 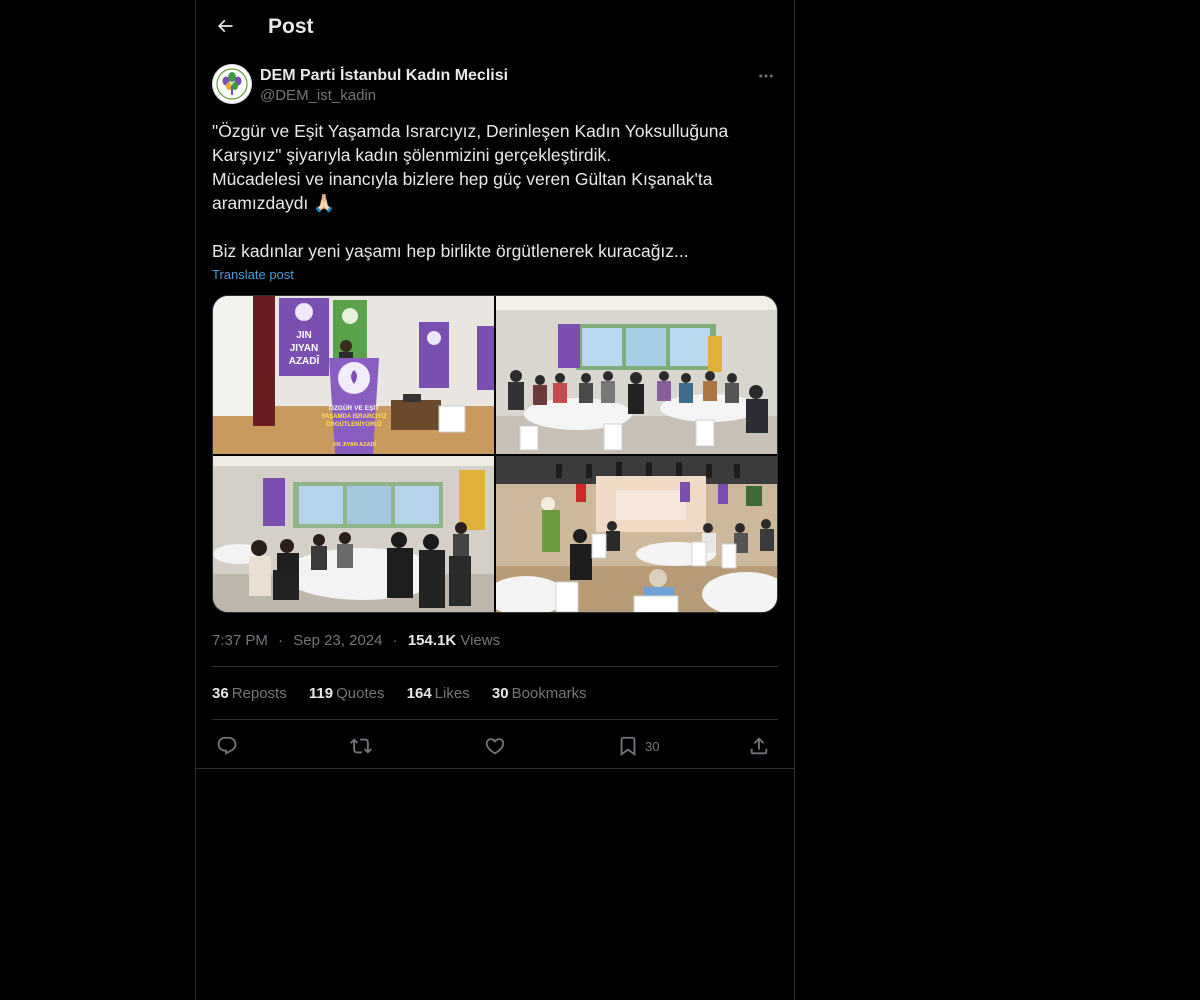 What do you see at coordinates (432, 640) in the screenshot?
I see `views-count: 154.1K` at bounding box center [432, 640].